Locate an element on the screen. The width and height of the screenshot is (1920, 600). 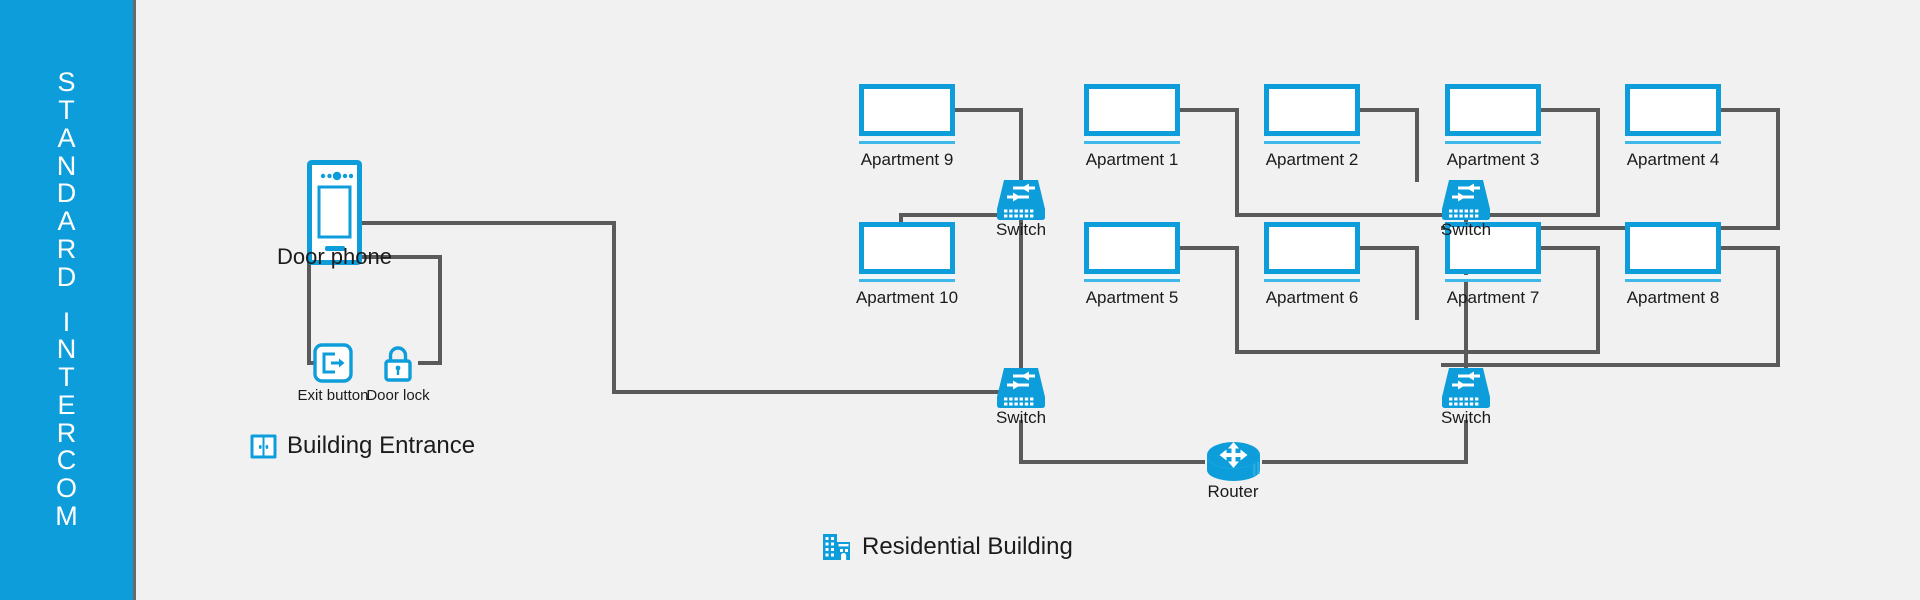
router-node: Router is located at coordinates (1233, 467).